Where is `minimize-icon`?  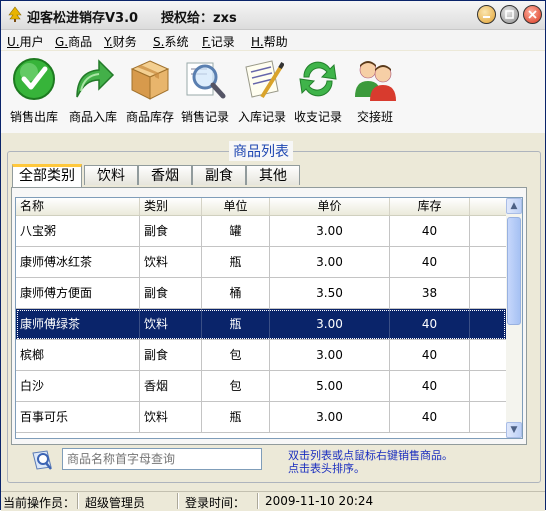
minimize-icon is located at coordinates (486, 17).